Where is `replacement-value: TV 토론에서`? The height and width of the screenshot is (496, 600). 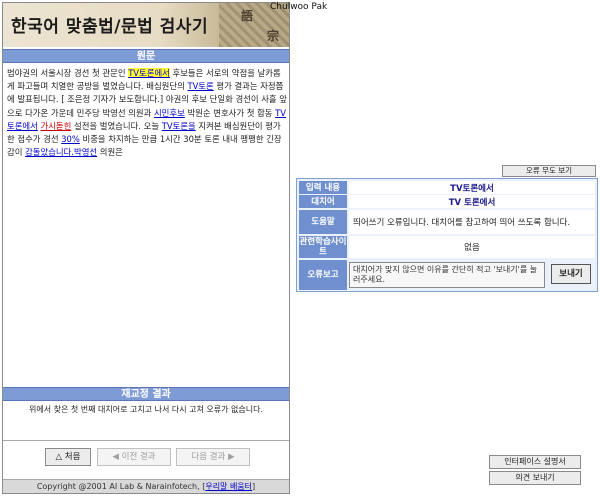
replacement-value: TV 토론에서 is located at coordinates (472, 201).